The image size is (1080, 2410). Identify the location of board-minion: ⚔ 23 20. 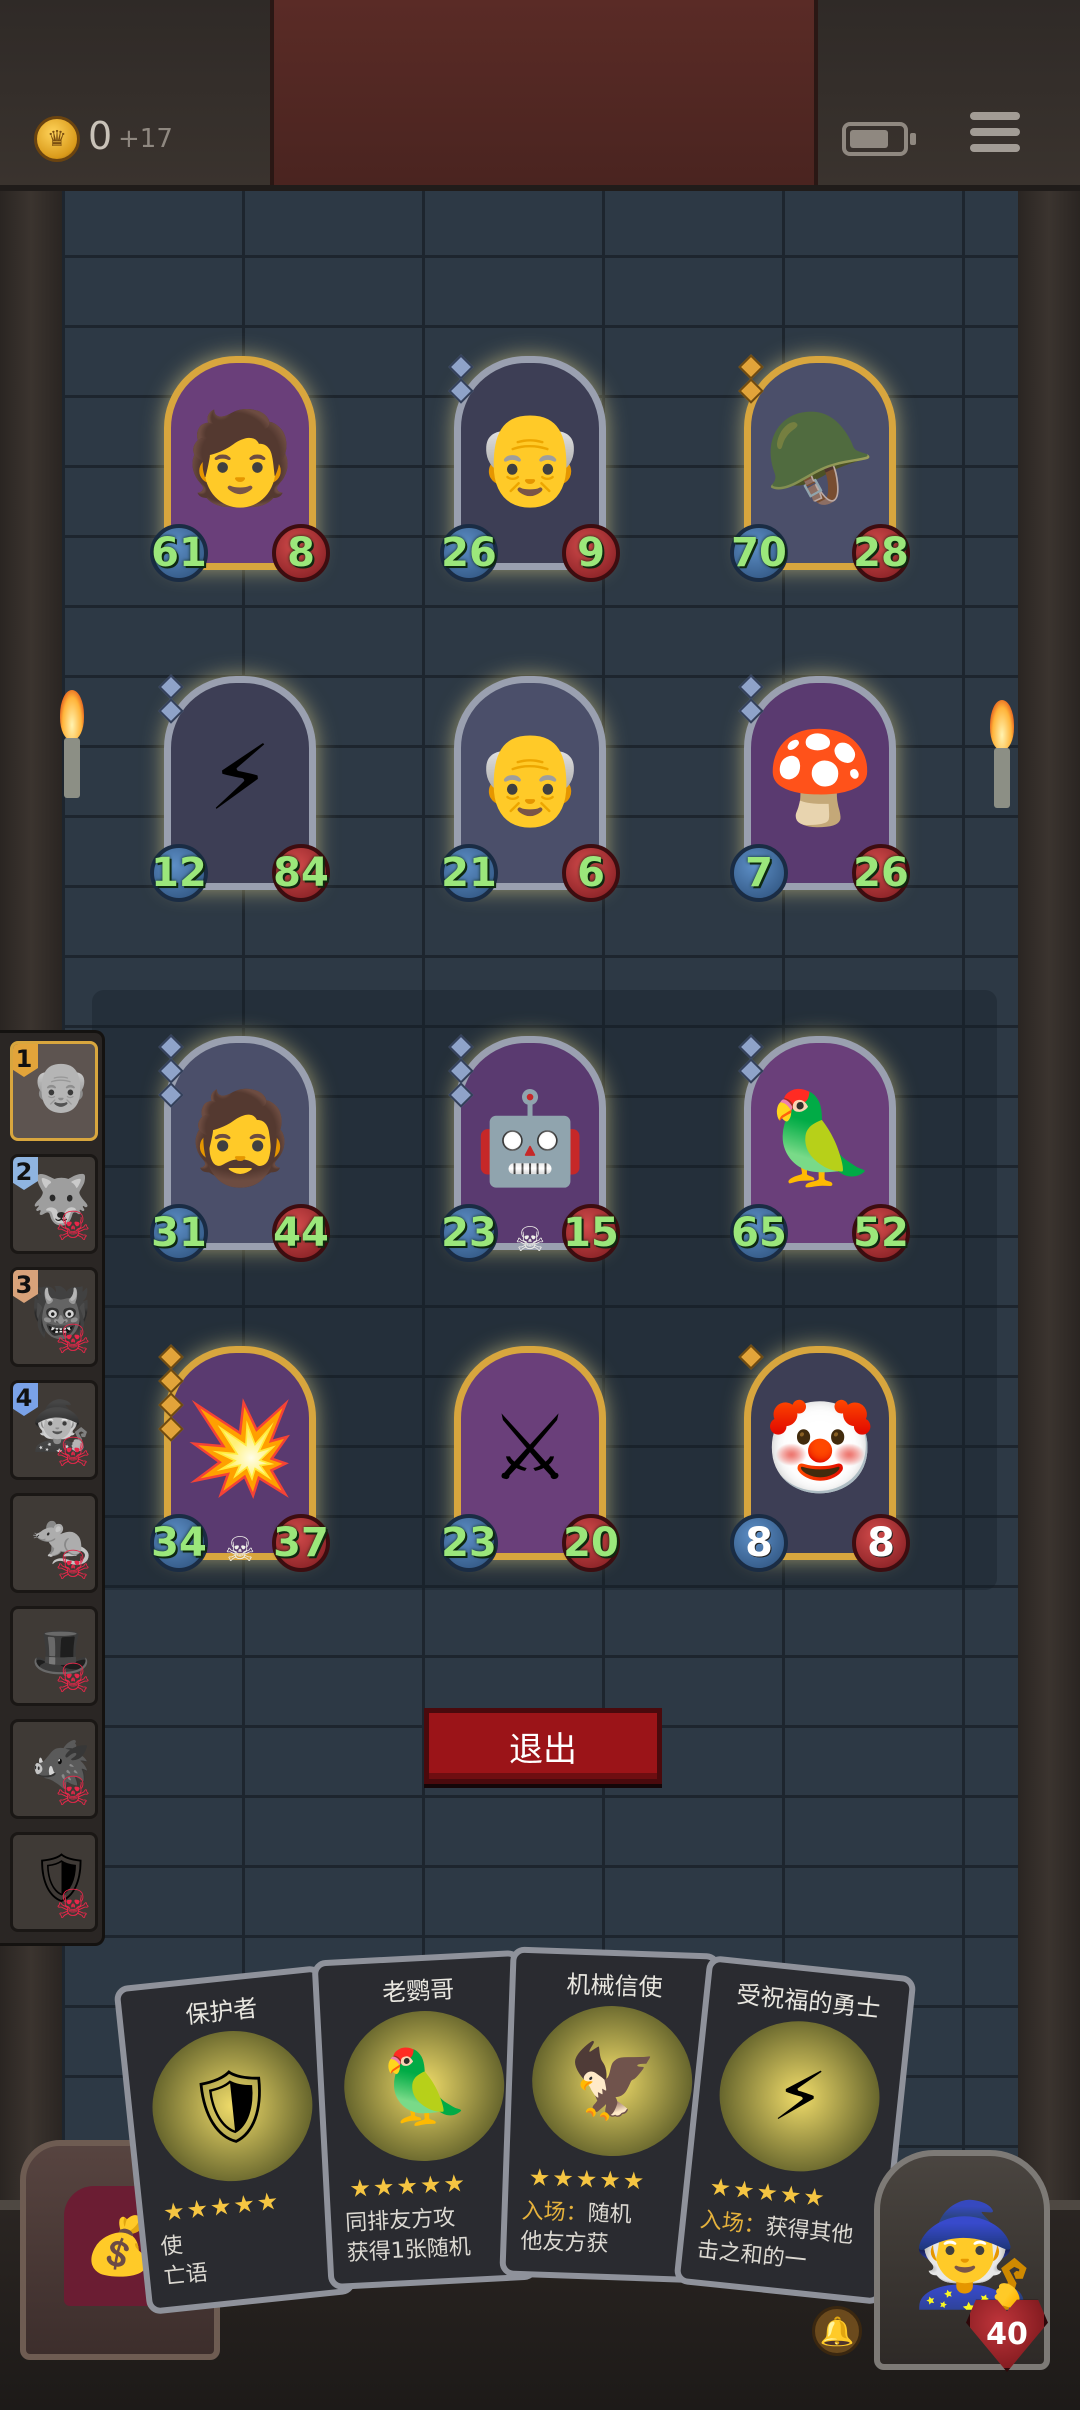
(530, 1456).